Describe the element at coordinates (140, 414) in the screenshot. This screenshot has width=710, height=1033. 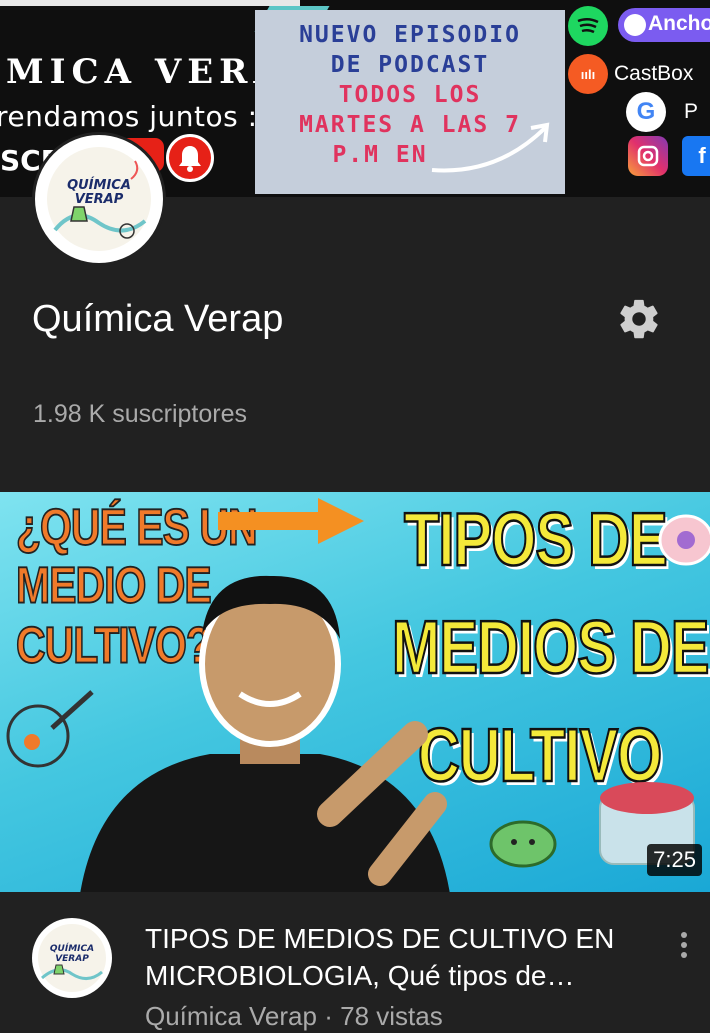
I see `subscriber-count: 1.98 K suscriptores` at that location.